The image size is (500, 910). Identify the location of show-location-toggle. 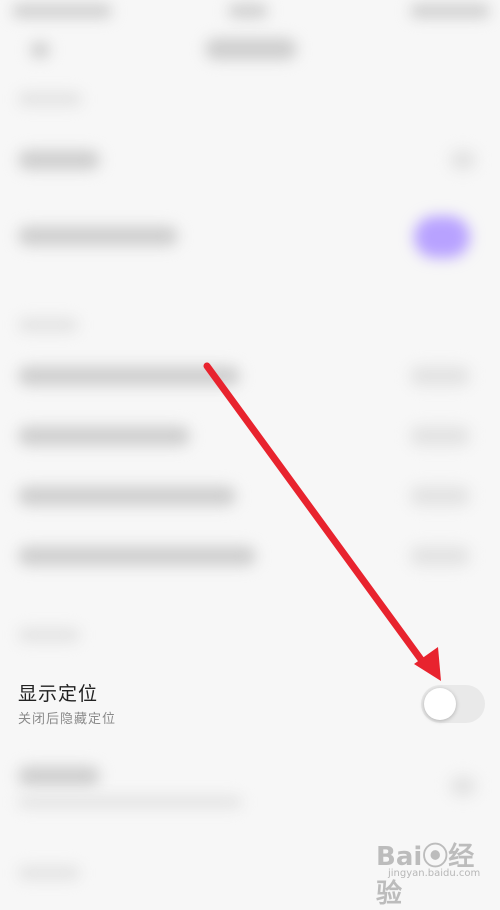
(453, 704).